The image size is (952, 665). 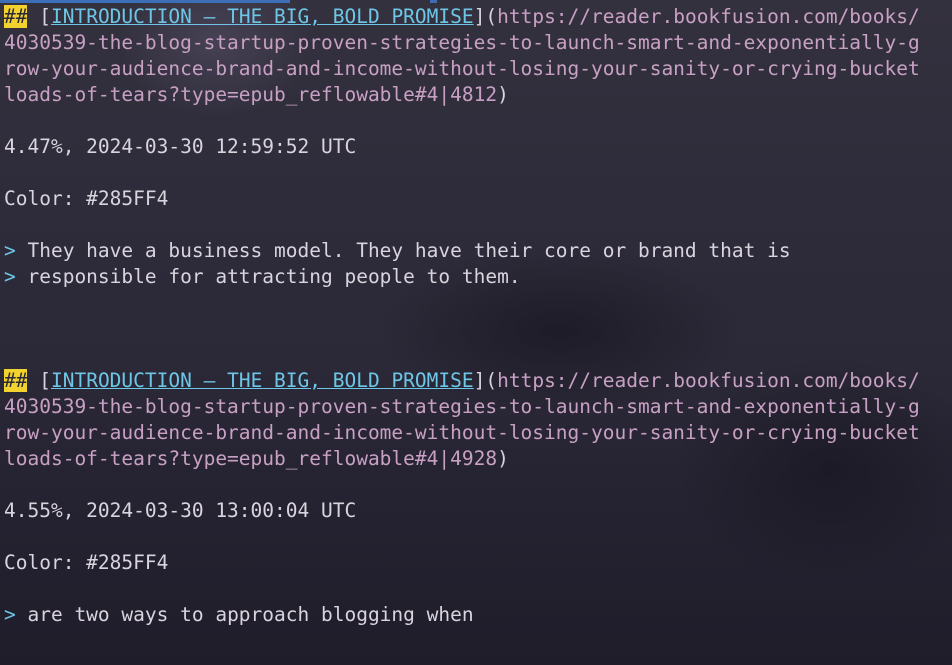 I want to click on quote-text: are two ways to approach blogging when, so click(x=250, y=614).